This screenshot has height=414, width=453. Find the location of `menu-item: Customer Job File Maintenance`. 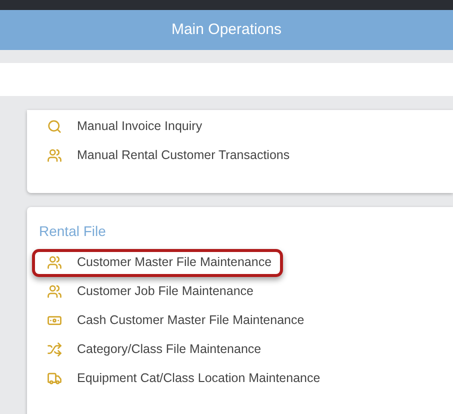

menu-item: Customer Job File Maintenance is located at coordinates (148, 292).